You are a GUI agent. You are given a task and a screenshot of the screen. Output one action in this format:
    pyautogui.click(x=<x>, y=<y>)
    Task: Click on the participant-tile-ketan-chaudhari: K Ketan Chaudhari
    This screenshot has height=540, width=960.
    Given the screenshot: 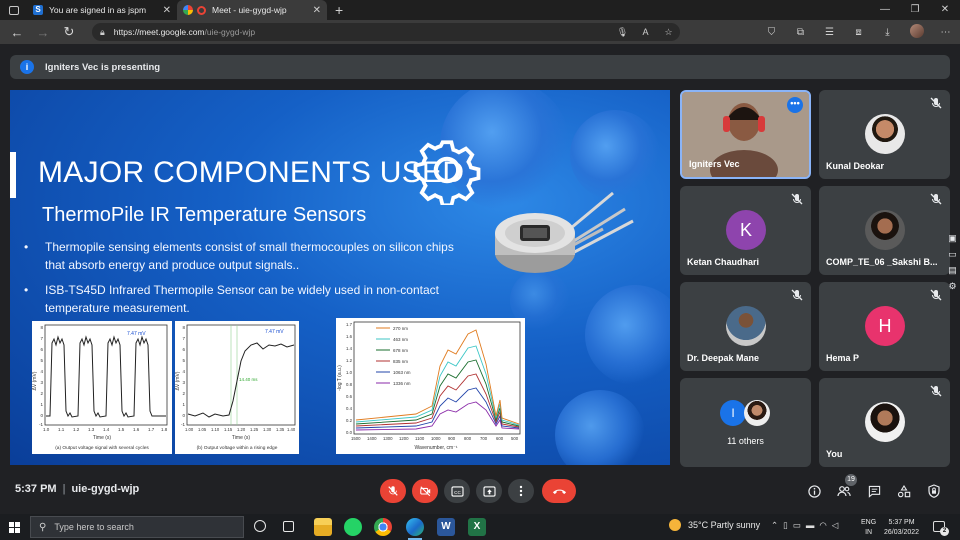 What is the action you would take?
    pyautogui.click(x=745, y=230)
    